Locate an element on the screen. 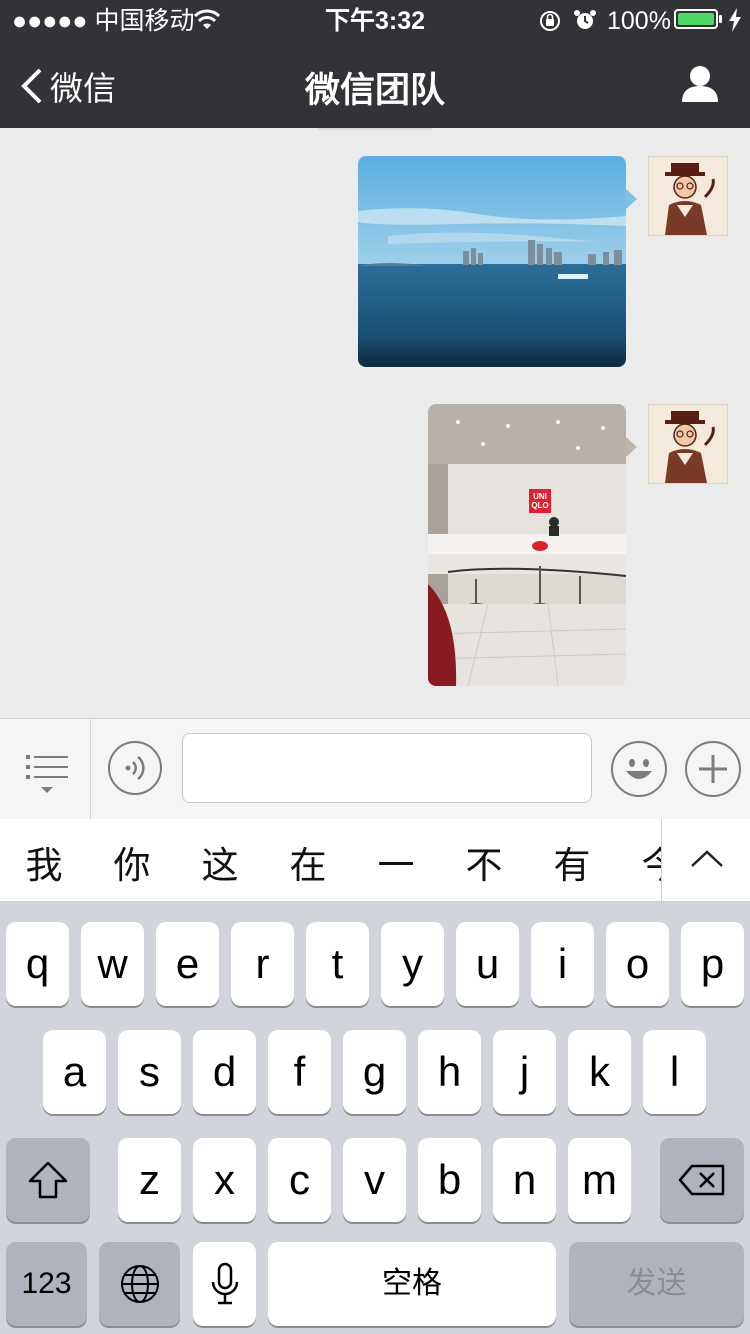  key-n: n is located at coordinates (524, 1180).